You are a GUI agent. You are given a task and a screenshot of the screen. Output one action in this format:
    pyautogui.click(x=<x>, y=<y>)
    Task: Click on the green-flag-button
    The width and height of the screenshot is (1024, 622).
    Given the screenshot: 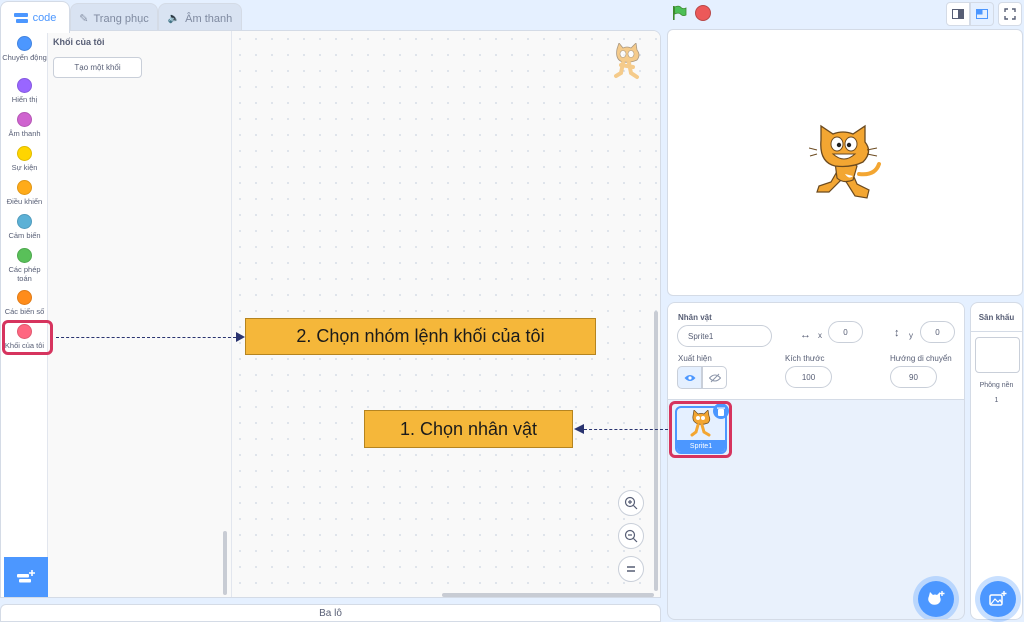 What is the action you would take?
    pyautogui.click(x=679, y=15)
    